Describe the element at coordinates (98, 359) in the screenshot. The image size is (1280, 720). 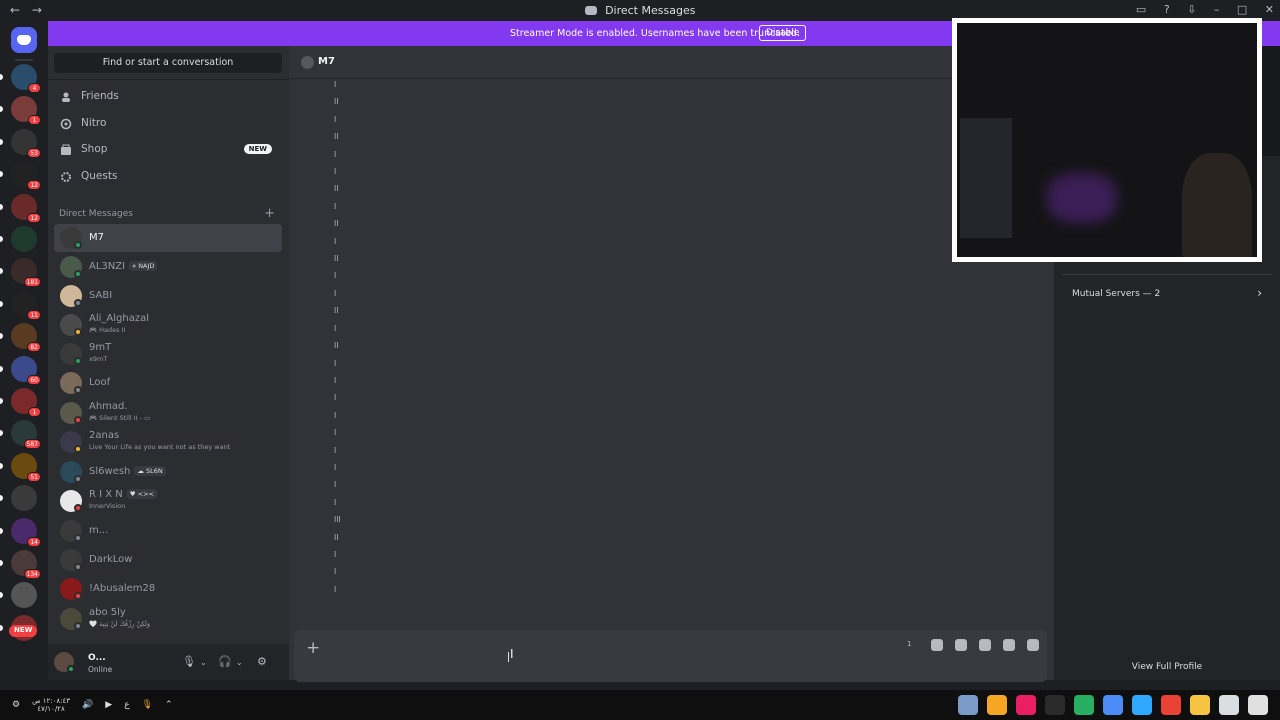
I see `dm-activity: x9mT` at that location.